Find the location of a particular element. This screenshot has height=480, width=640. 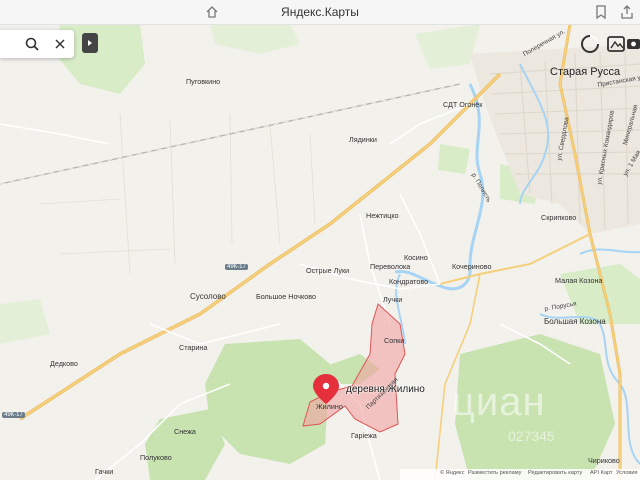

search-box is located at coordinates (37, 44).